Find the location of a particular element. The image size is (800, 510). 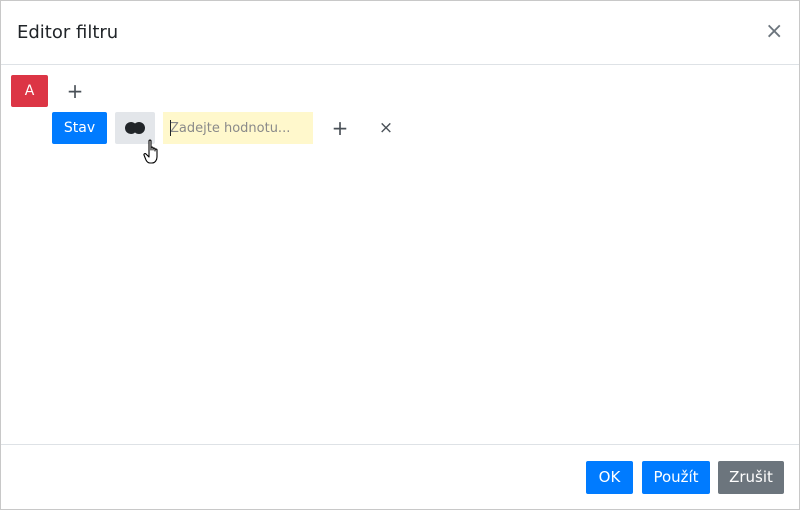

apply-button: Použít is located at coordinates (676, 477).